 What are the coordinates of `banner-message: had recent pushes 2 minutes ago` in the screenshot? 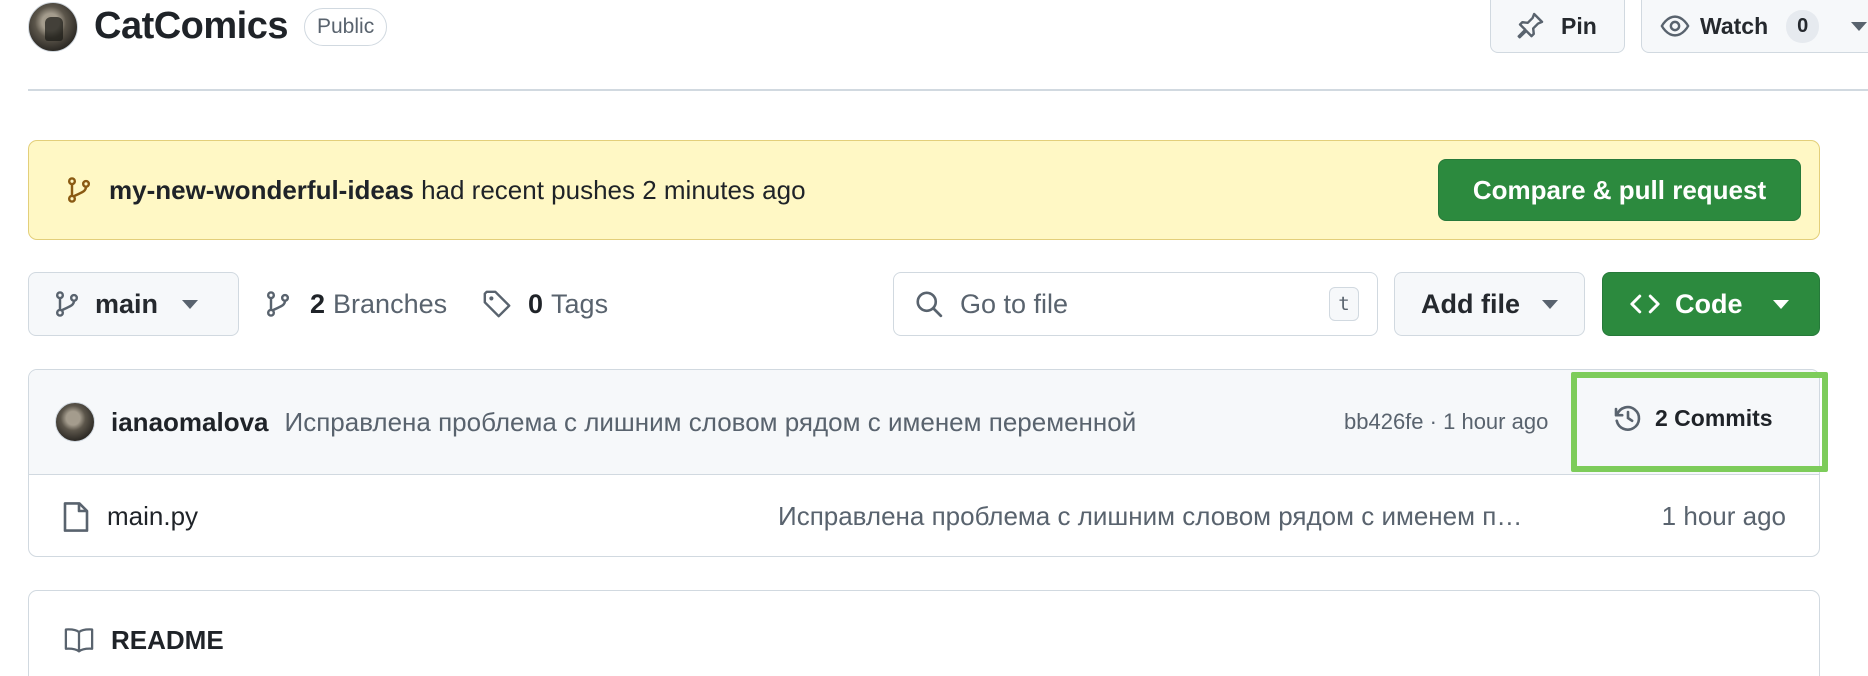 It's located at (613, 189).